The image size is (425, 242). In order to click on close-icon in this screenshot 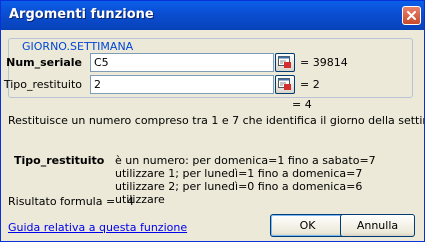, I will do `click(411, 15)`.